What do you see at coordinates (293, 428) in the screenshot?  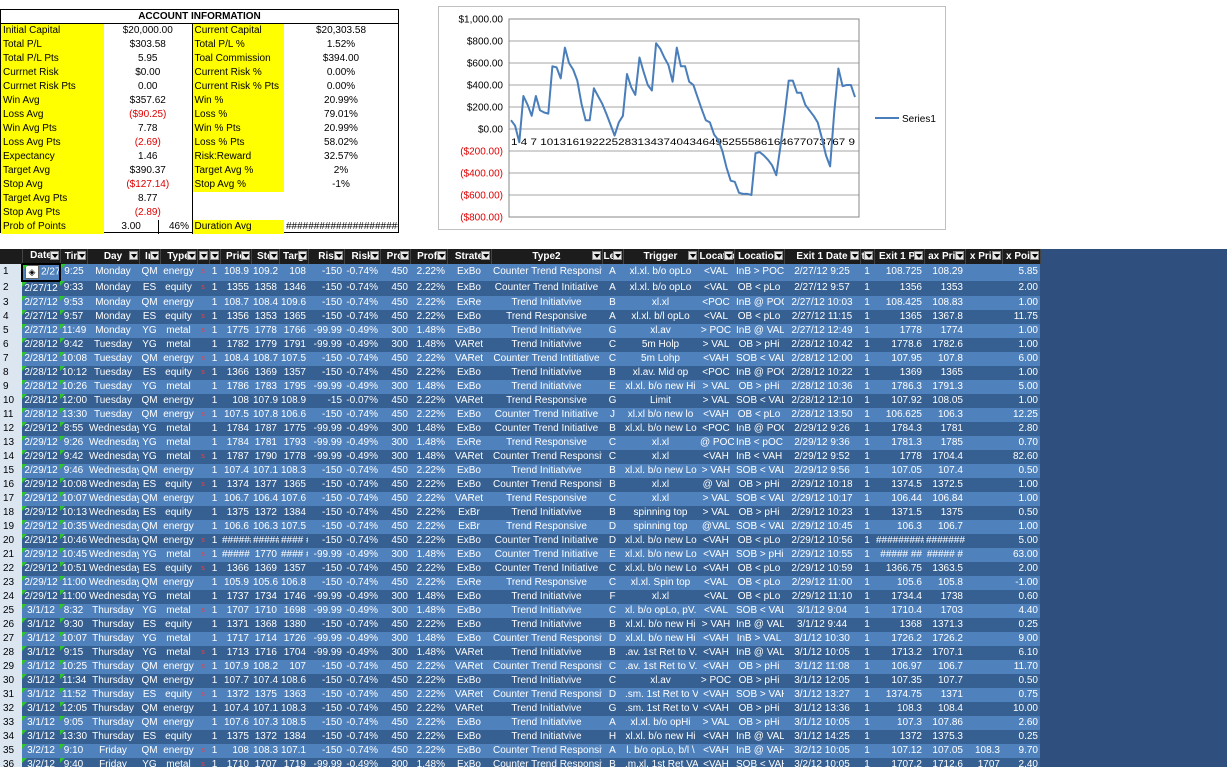 I see `table-cell: 1775` at bounding box center [293, 428].